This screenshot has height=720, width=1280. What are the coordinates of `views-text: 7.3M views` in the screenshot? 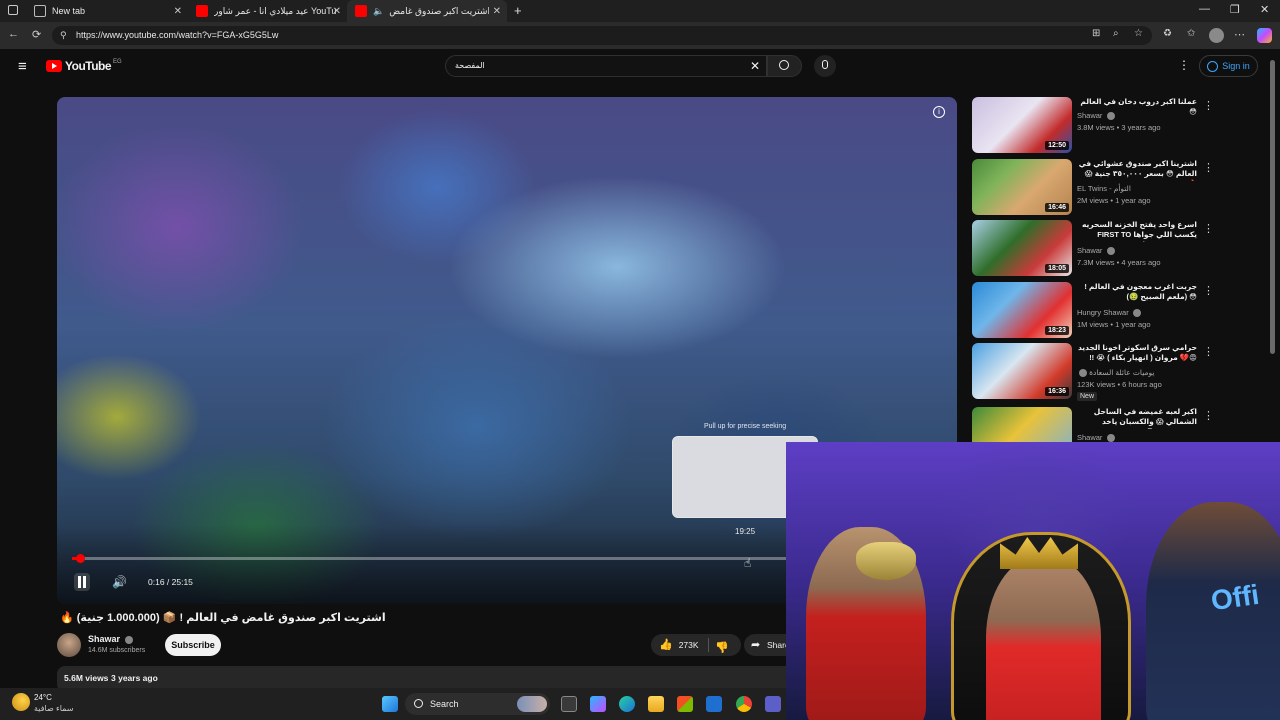 It's located at (1096, 262).